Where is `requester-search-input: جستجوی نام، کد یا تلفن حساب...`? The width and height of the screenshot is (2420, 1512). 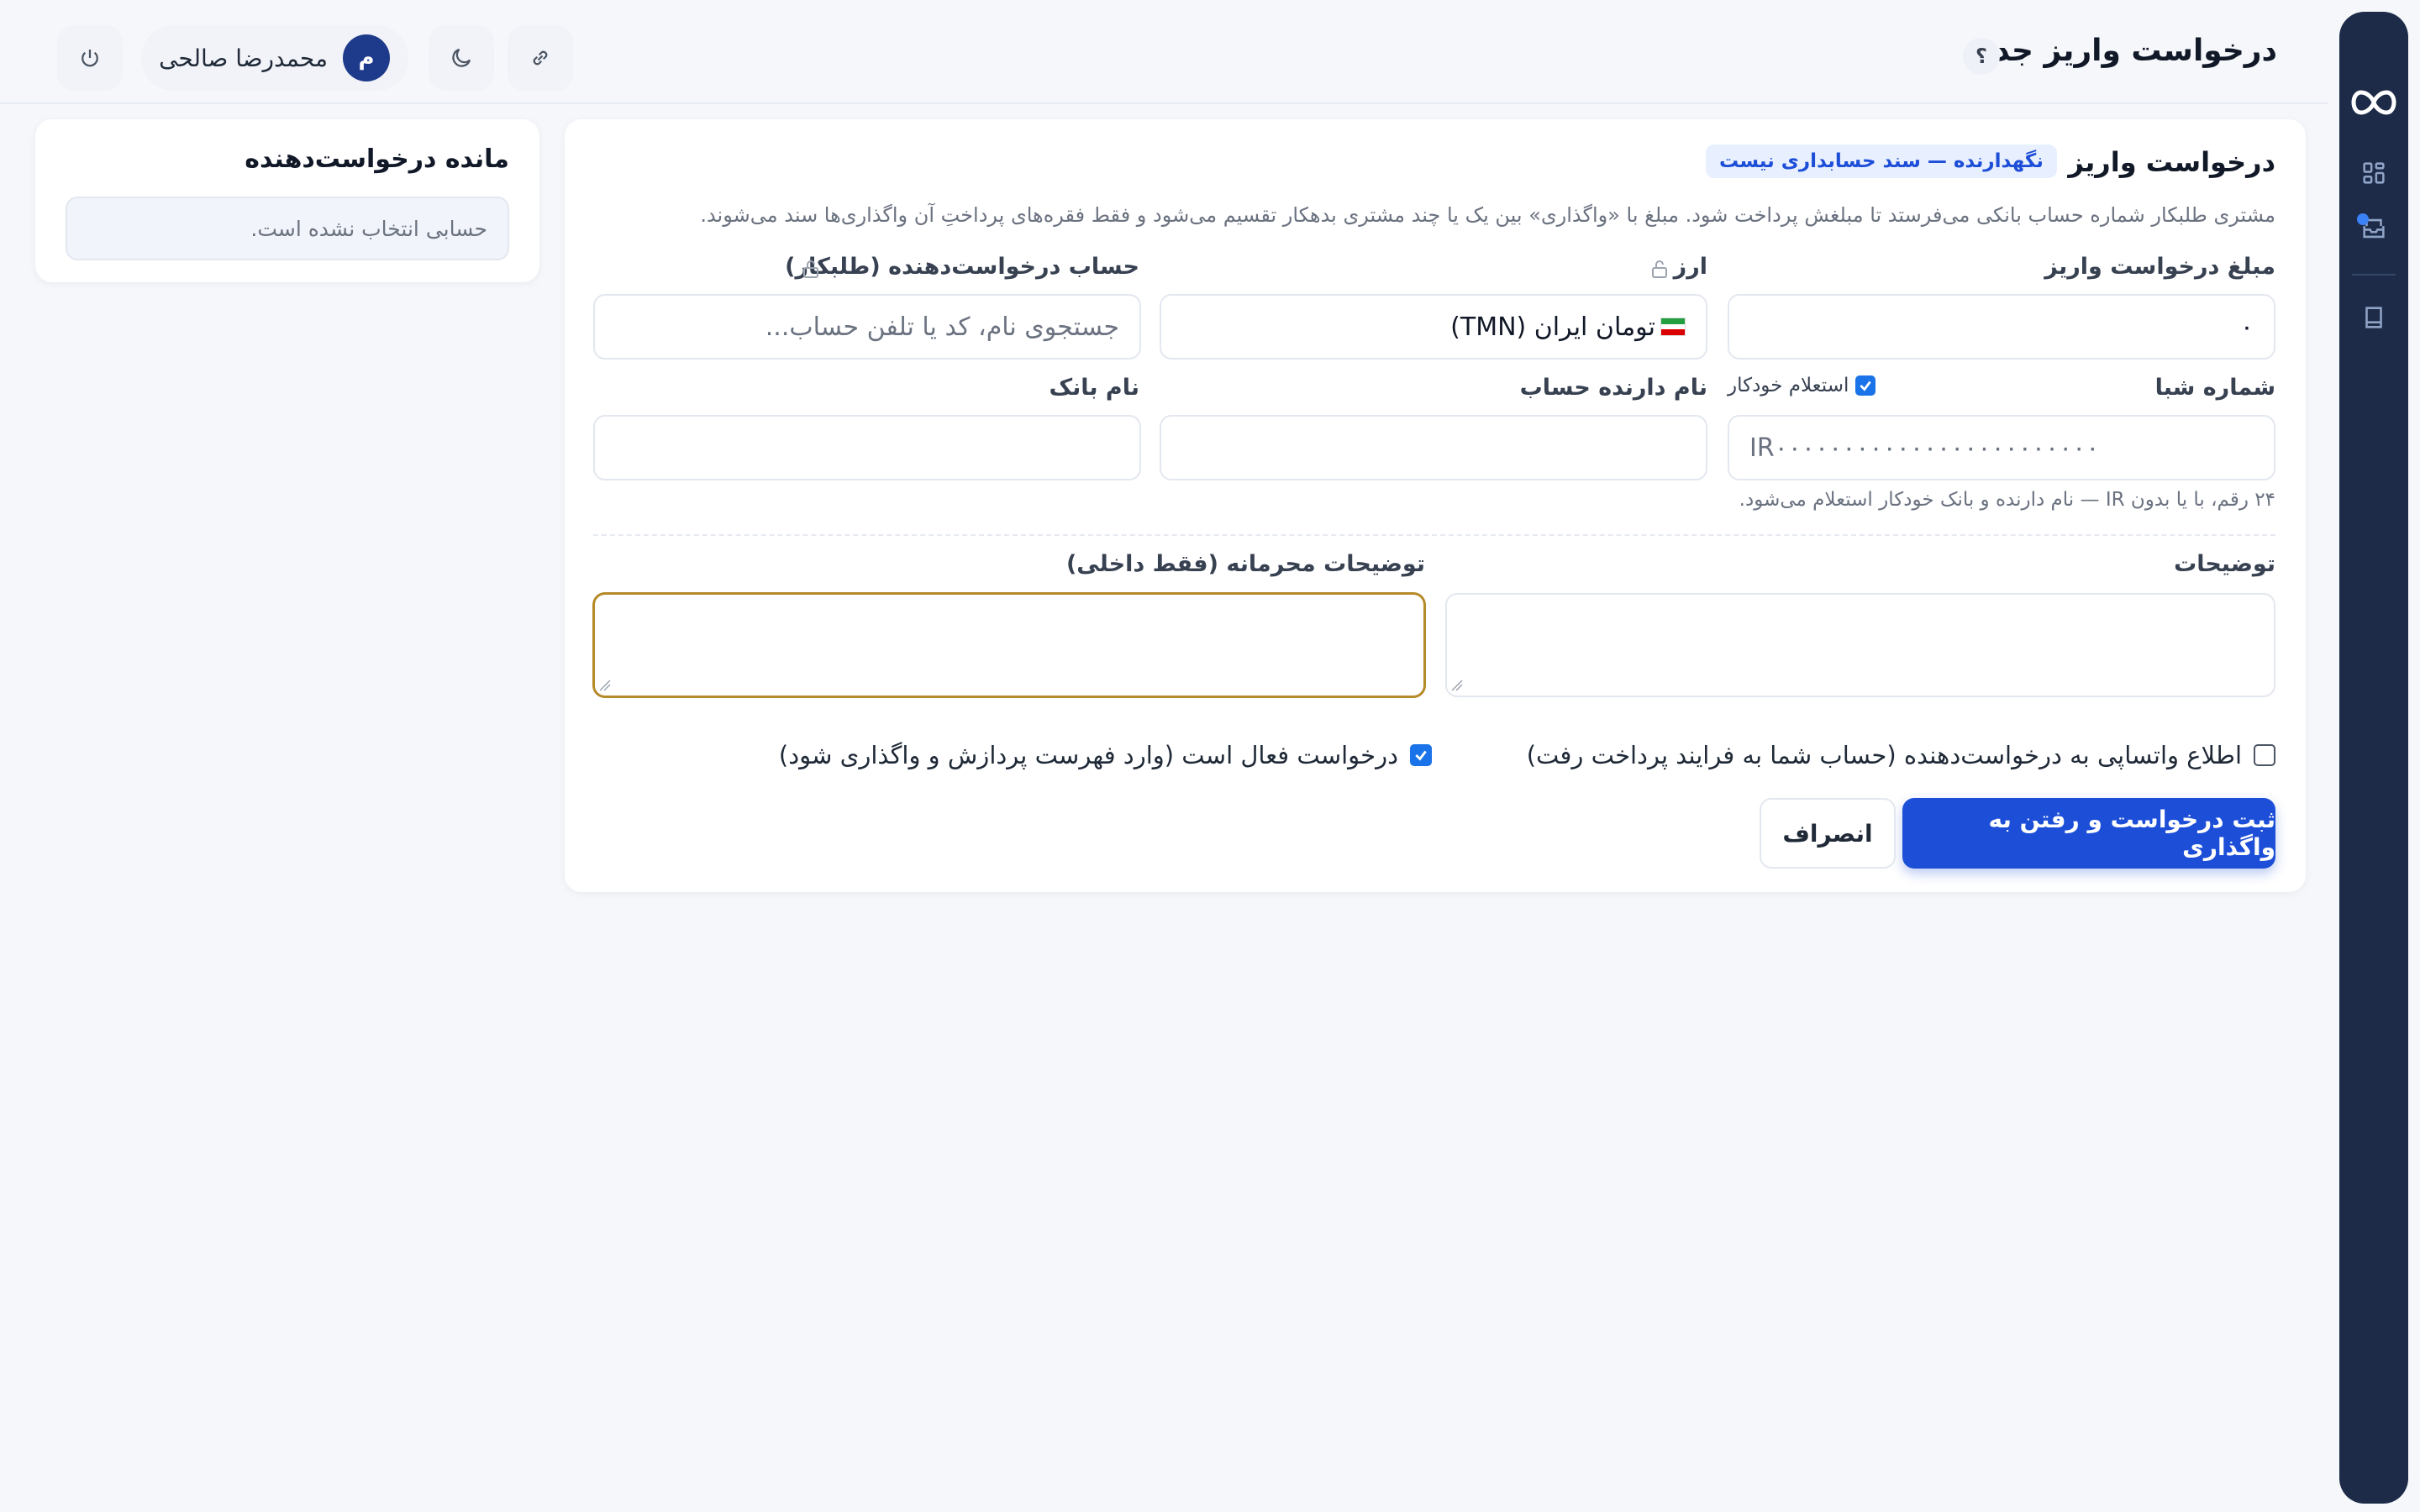 requester-search-input: جستجوی نام، کد یا تلفن حساب... is located at coordinates (867, 327).